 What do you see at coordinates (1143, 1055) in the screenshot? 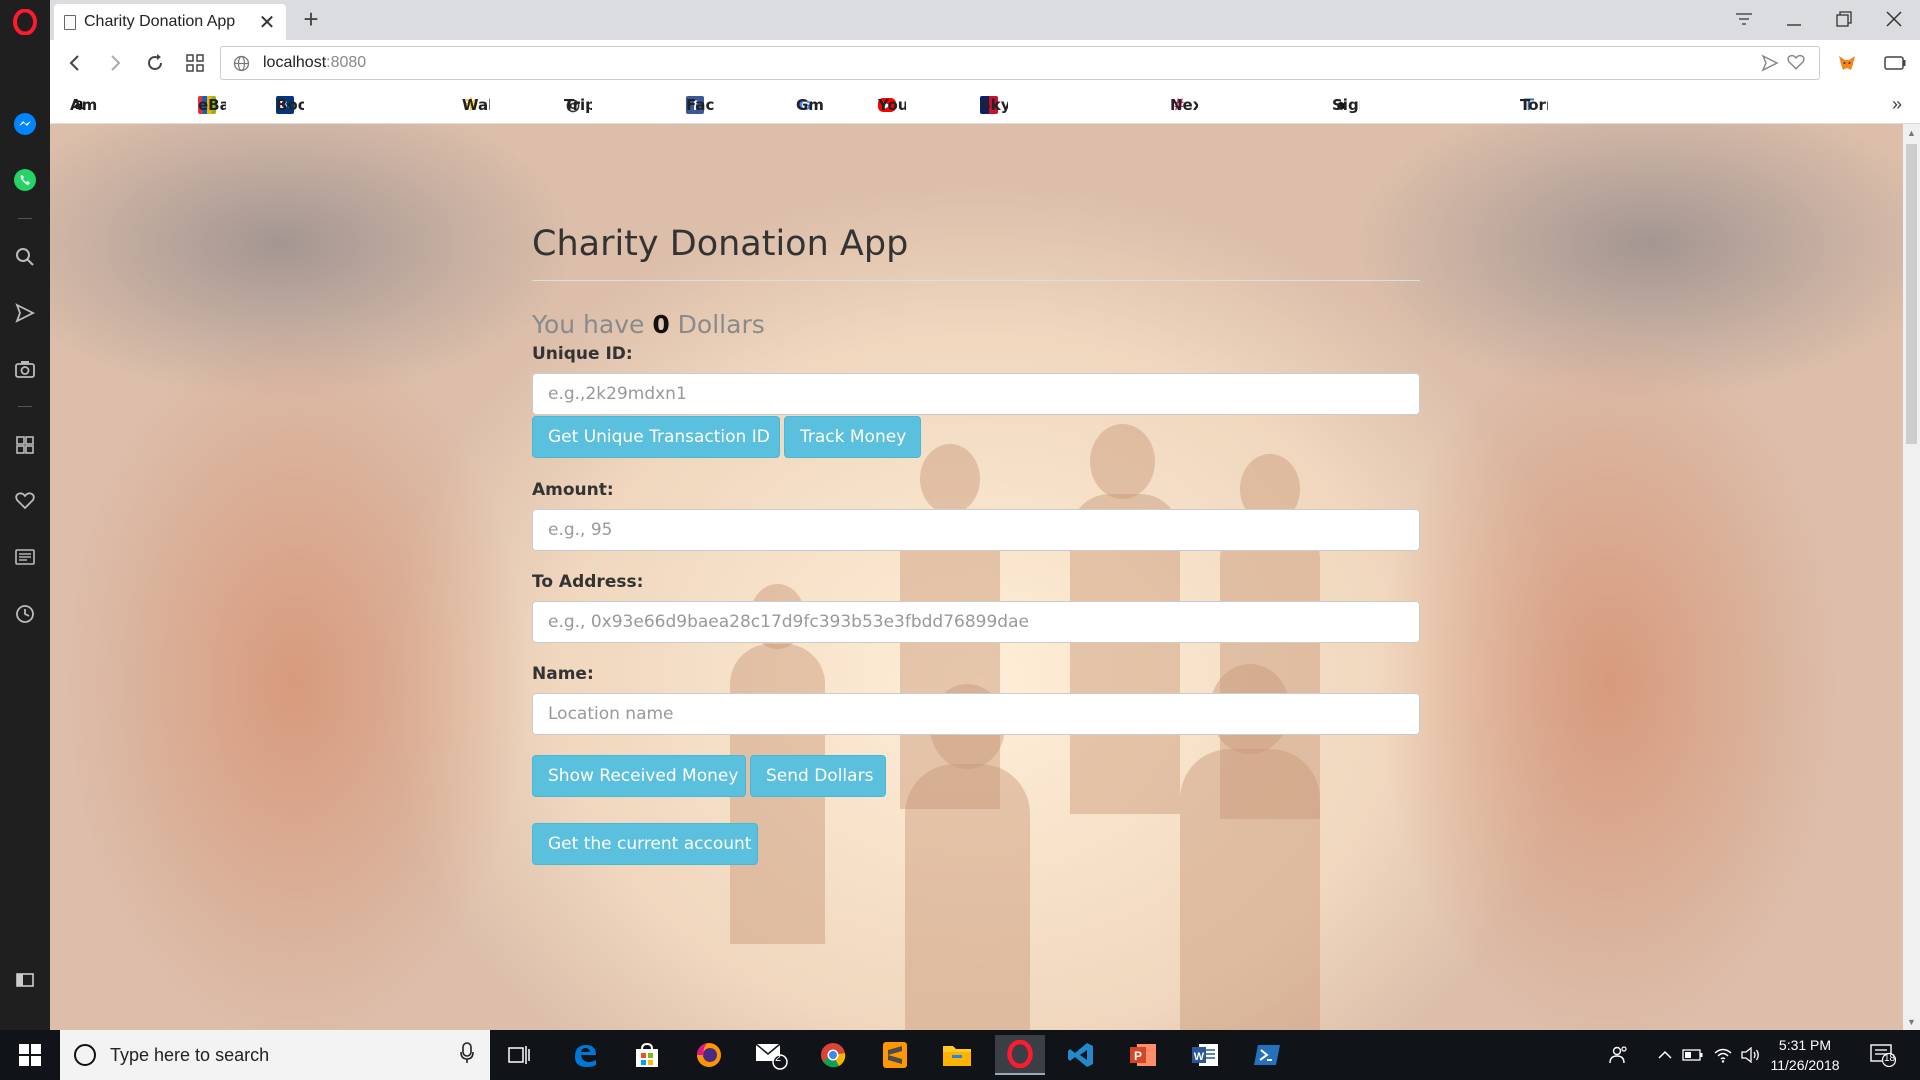
I see `powerpoint-icon: P` at bounding box center [1143, 1055].